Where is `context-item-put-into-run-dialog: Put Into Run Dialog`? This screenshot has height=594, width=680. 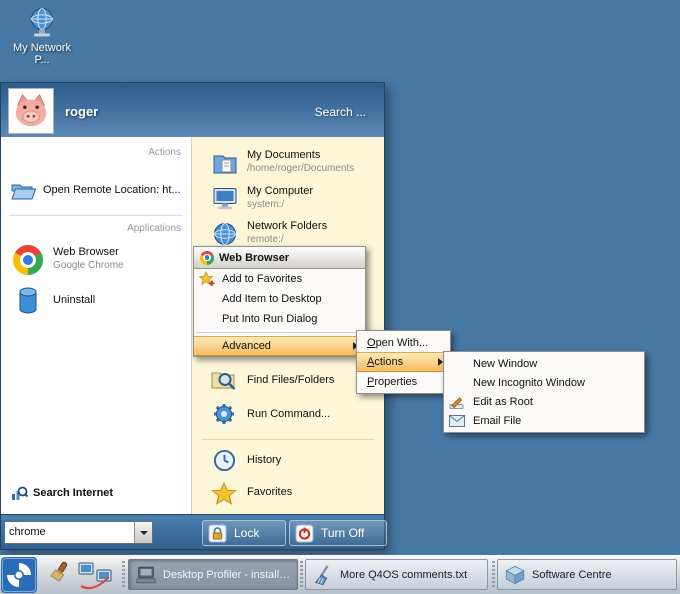 context-item-put-into-run-dialog: Put Into Run Dialog is located at coordinates (279, 319).